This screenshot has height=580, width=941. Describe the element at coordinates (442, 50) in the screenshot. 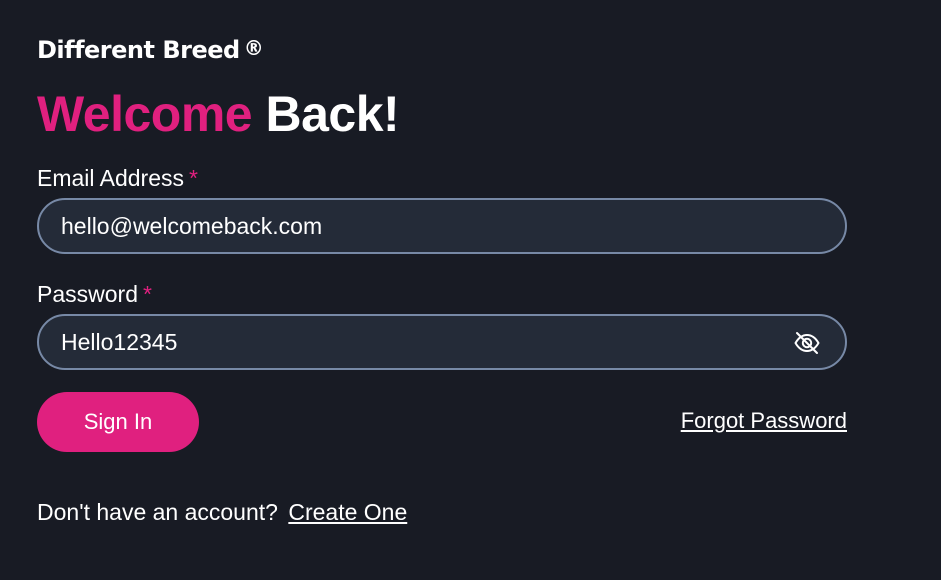

I see `brand-logo: Different Breed ®` at that location.